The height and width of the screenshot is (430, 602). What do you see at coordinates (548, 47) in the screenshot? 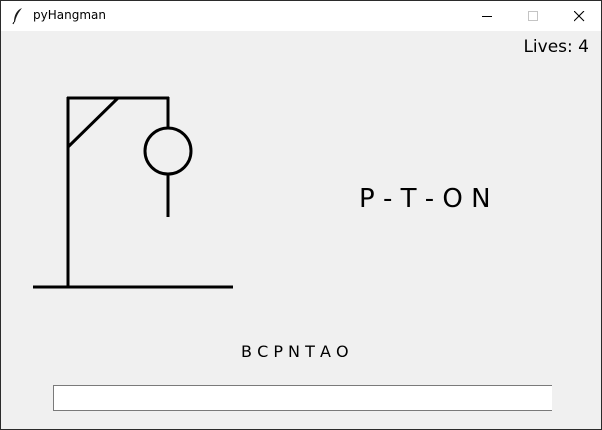
I see `lives-label: Lives:` at bounding box center [548, 47].